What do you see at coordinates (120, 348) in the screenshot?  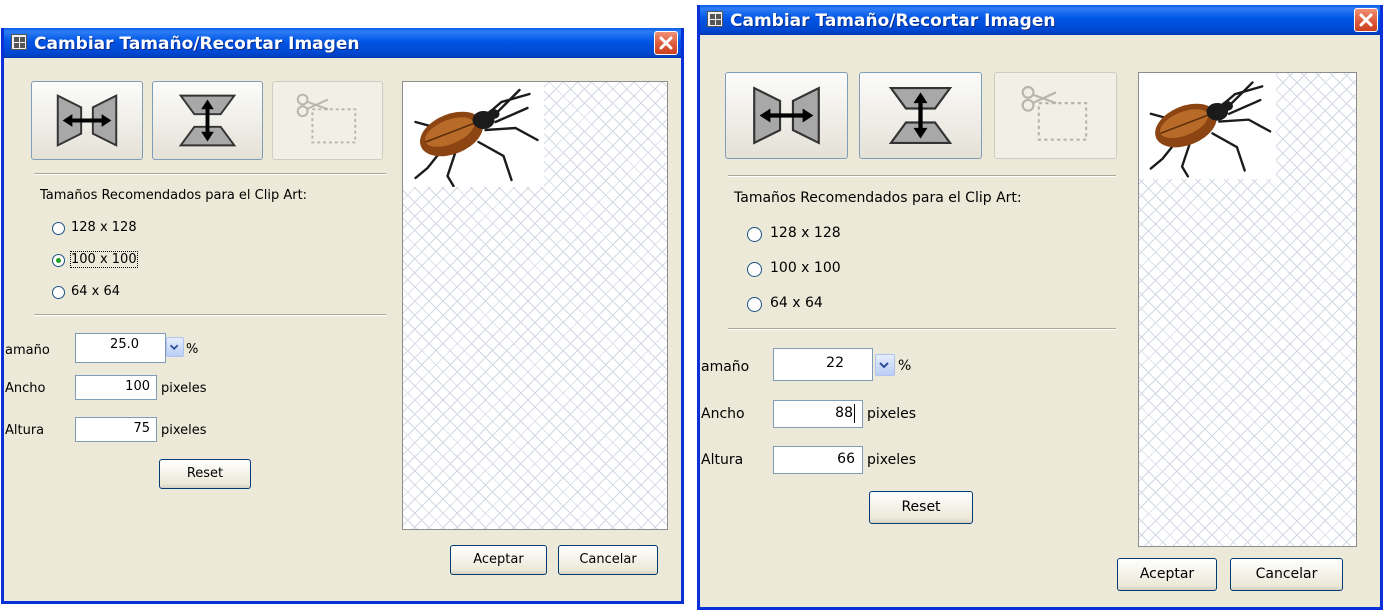 I see `size-percent-combobox: 25.0` at bounding box center [120, 348].